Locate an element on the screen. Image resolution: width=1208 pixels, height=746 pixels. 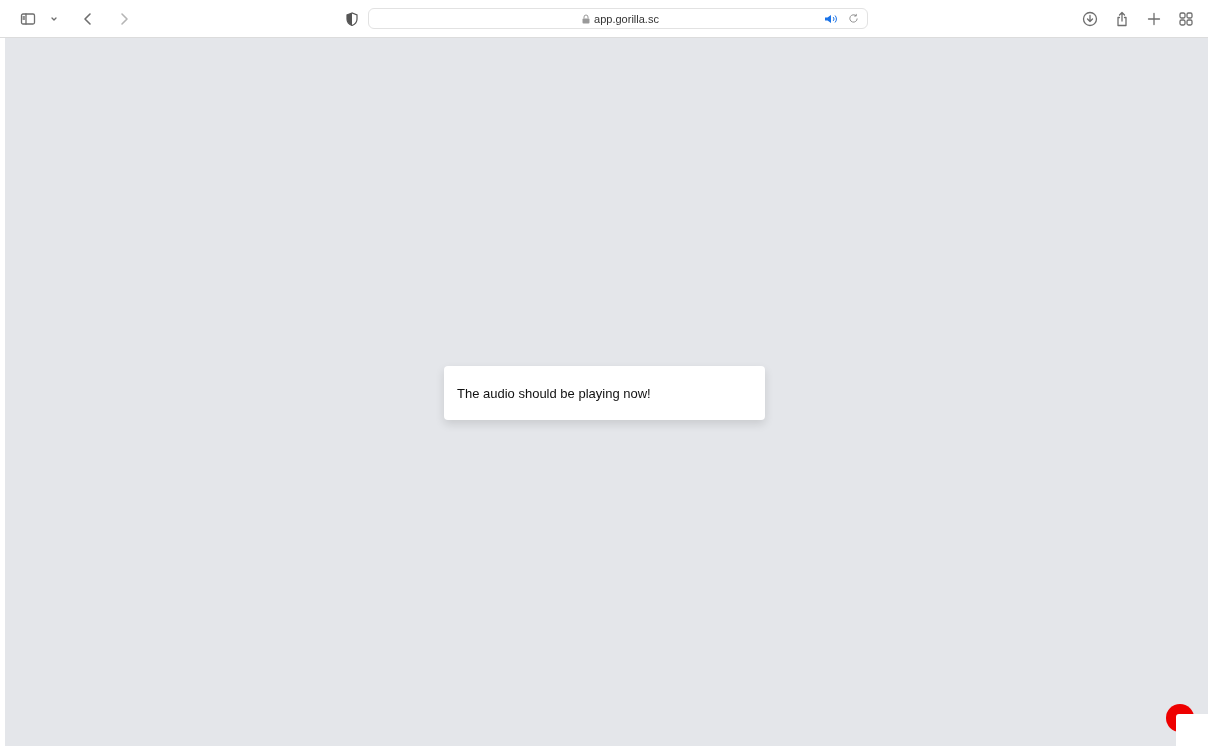
address-bar: app.gorilla.sc is located at coordinates (618, 18).